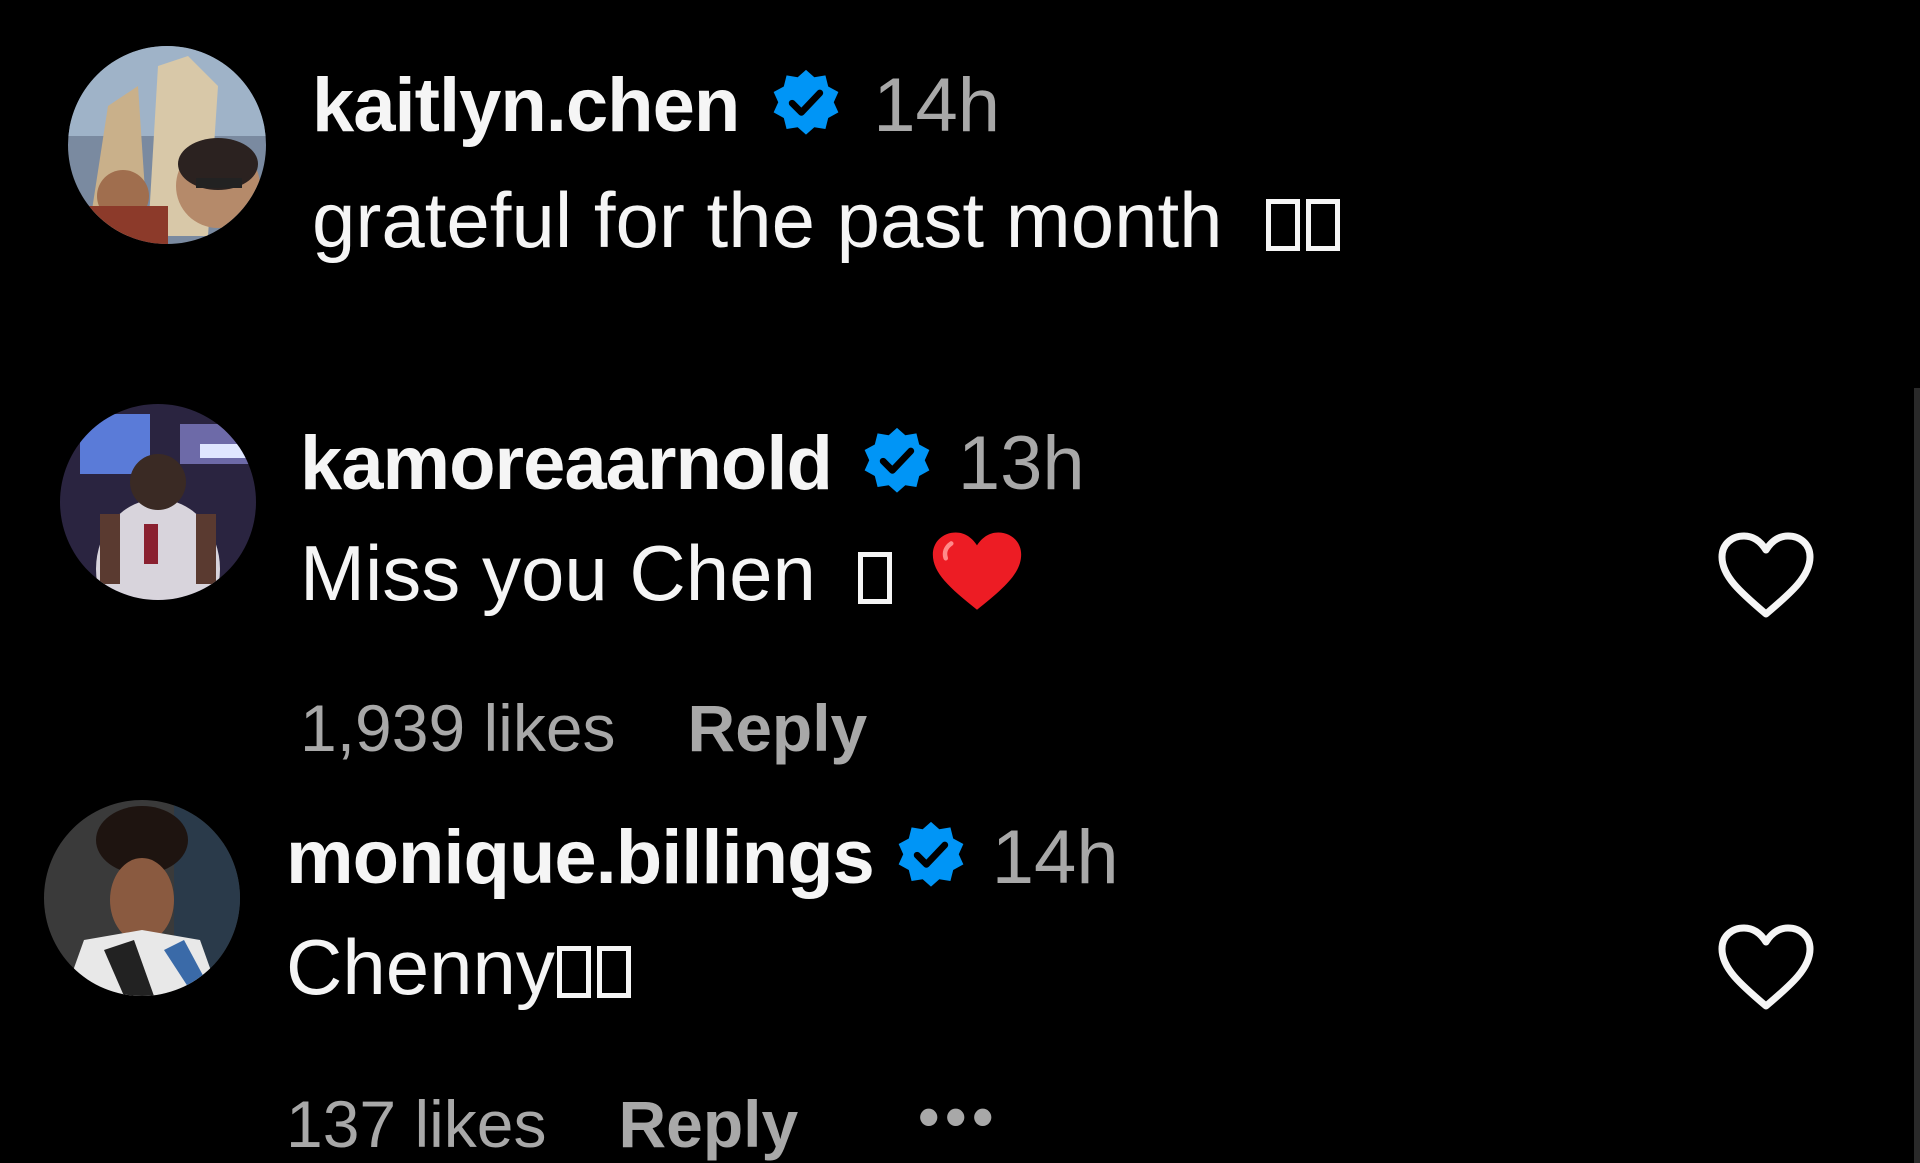 This screenshot has height=1163, width=1920. What do you see at coordinates (558, 573) in the screenshot?
I see `comment-body: Miss you Chen` at bounding box center [558, 573].